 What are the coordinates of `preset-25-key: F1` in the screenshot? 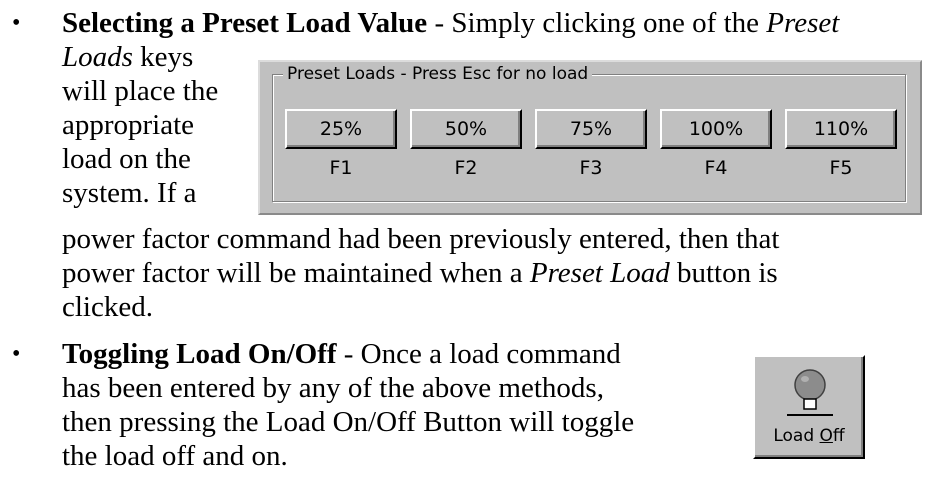 It's located at (341, 168).